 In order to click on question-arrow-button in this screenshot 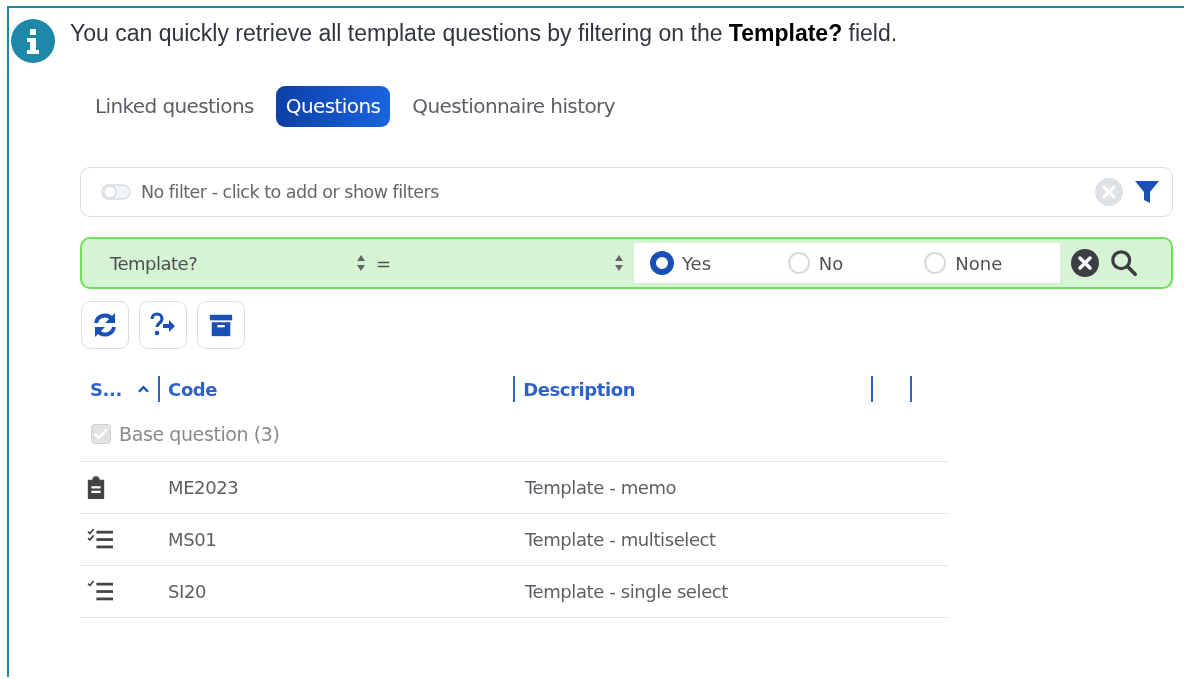, I will do `click(163, 325)`.